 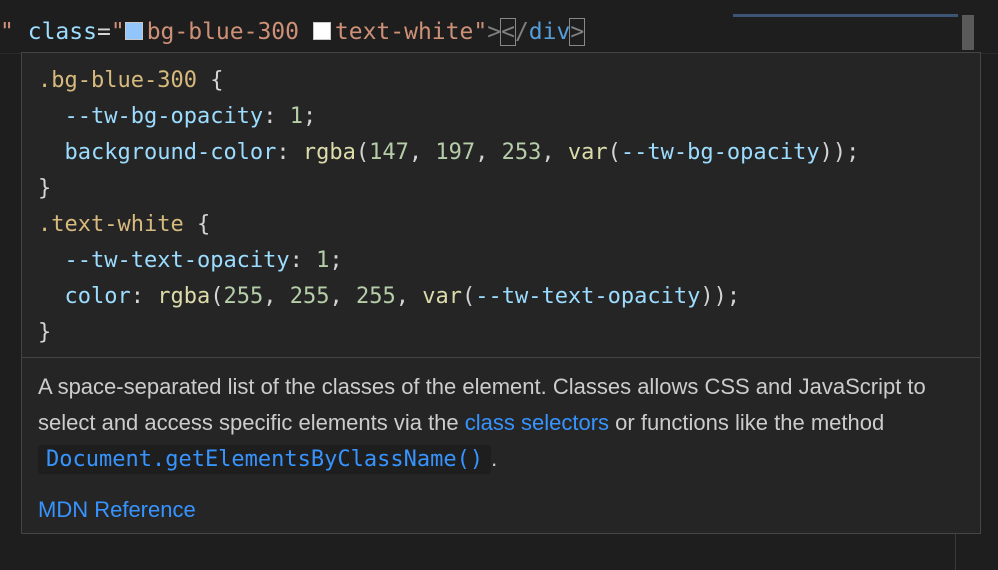 What do you see at coordinates (494, 32) in the screenshot?
I see `tag-close: >` at bounding box center [494, 32].